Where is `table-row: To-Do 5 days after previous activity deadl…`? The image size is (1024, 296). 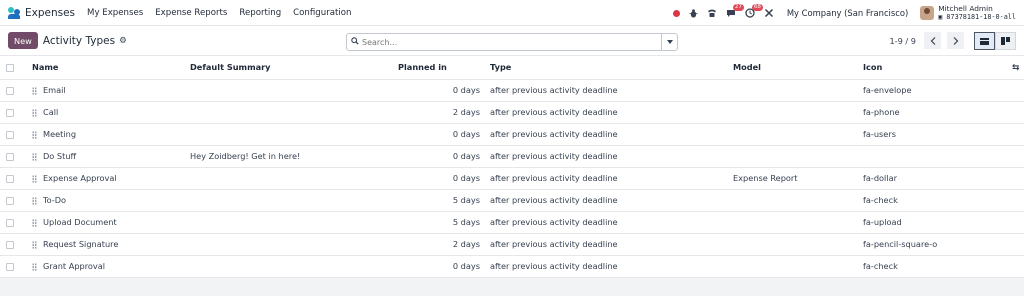 table-row: To-Do 5 days after previous activity deadl… is located at coordinates (512, 200).